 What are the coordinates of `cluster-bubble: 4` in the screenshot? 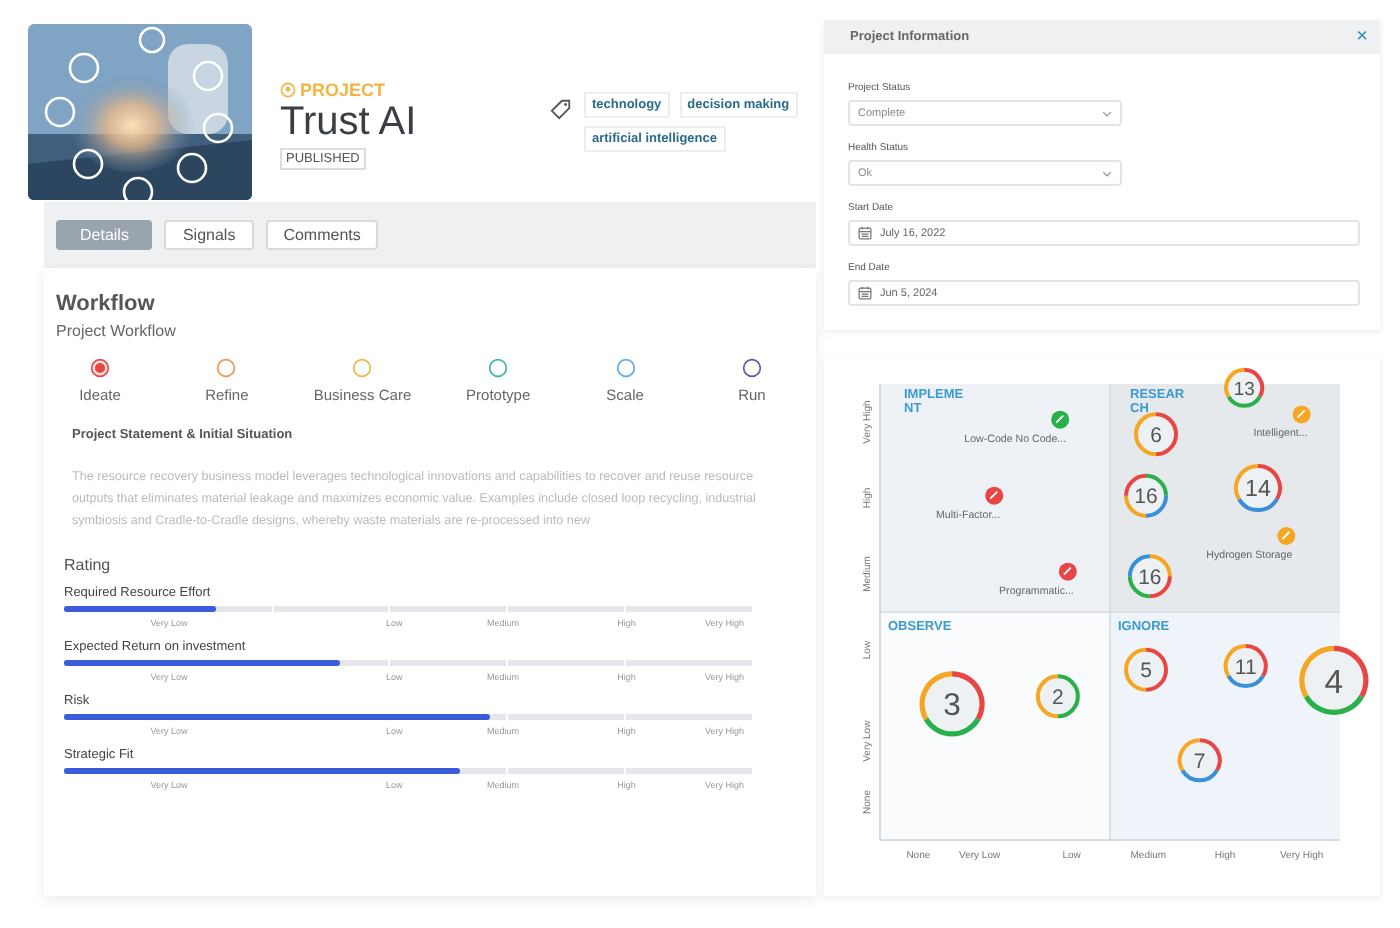 It's located at (1334, 680).